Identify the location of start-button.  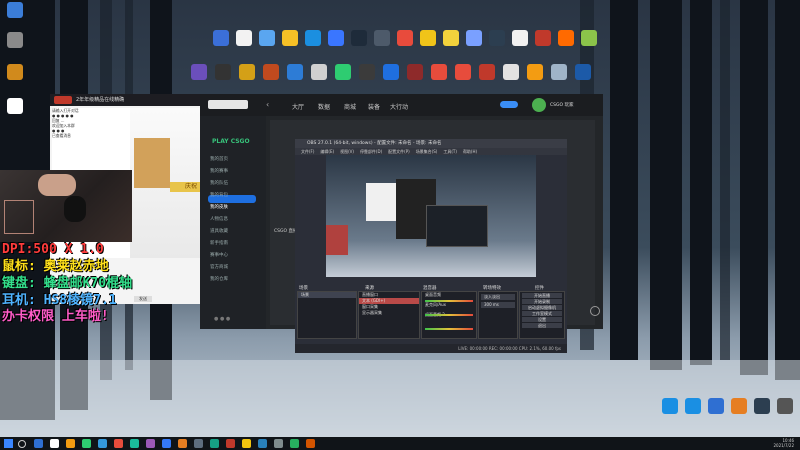
(8, 443).